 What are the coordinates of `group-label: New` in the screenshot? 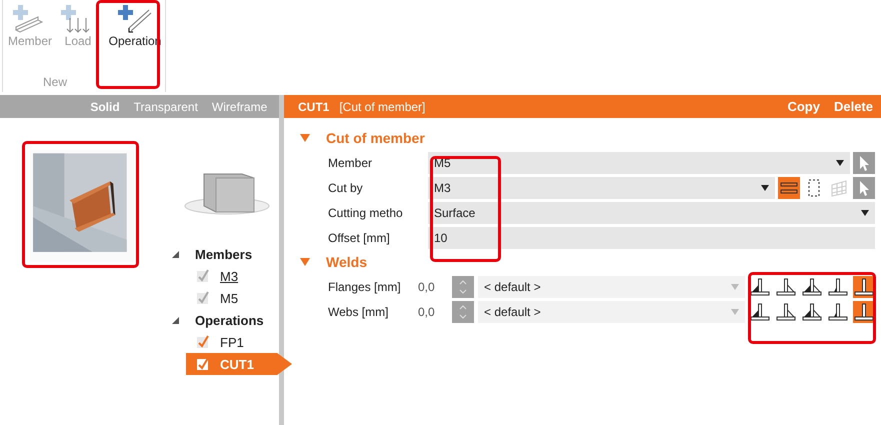 It's located at (54, 82).